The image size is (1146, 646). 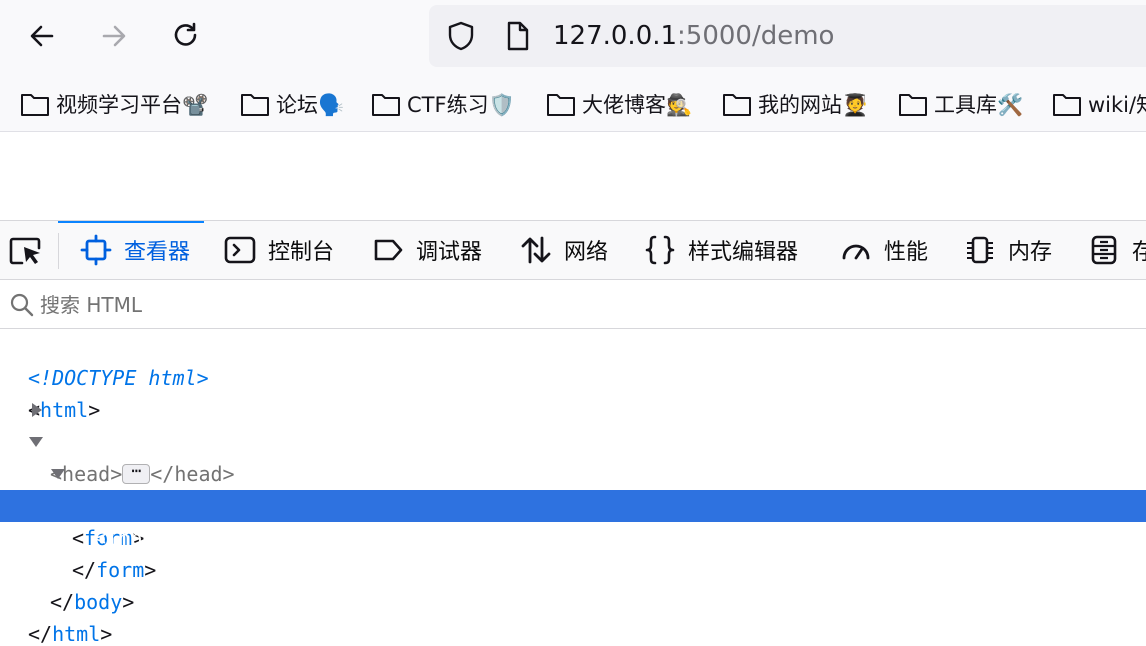 I want to click on bookmark-label: CTF练习🛡️, so click(x=461, y=105).